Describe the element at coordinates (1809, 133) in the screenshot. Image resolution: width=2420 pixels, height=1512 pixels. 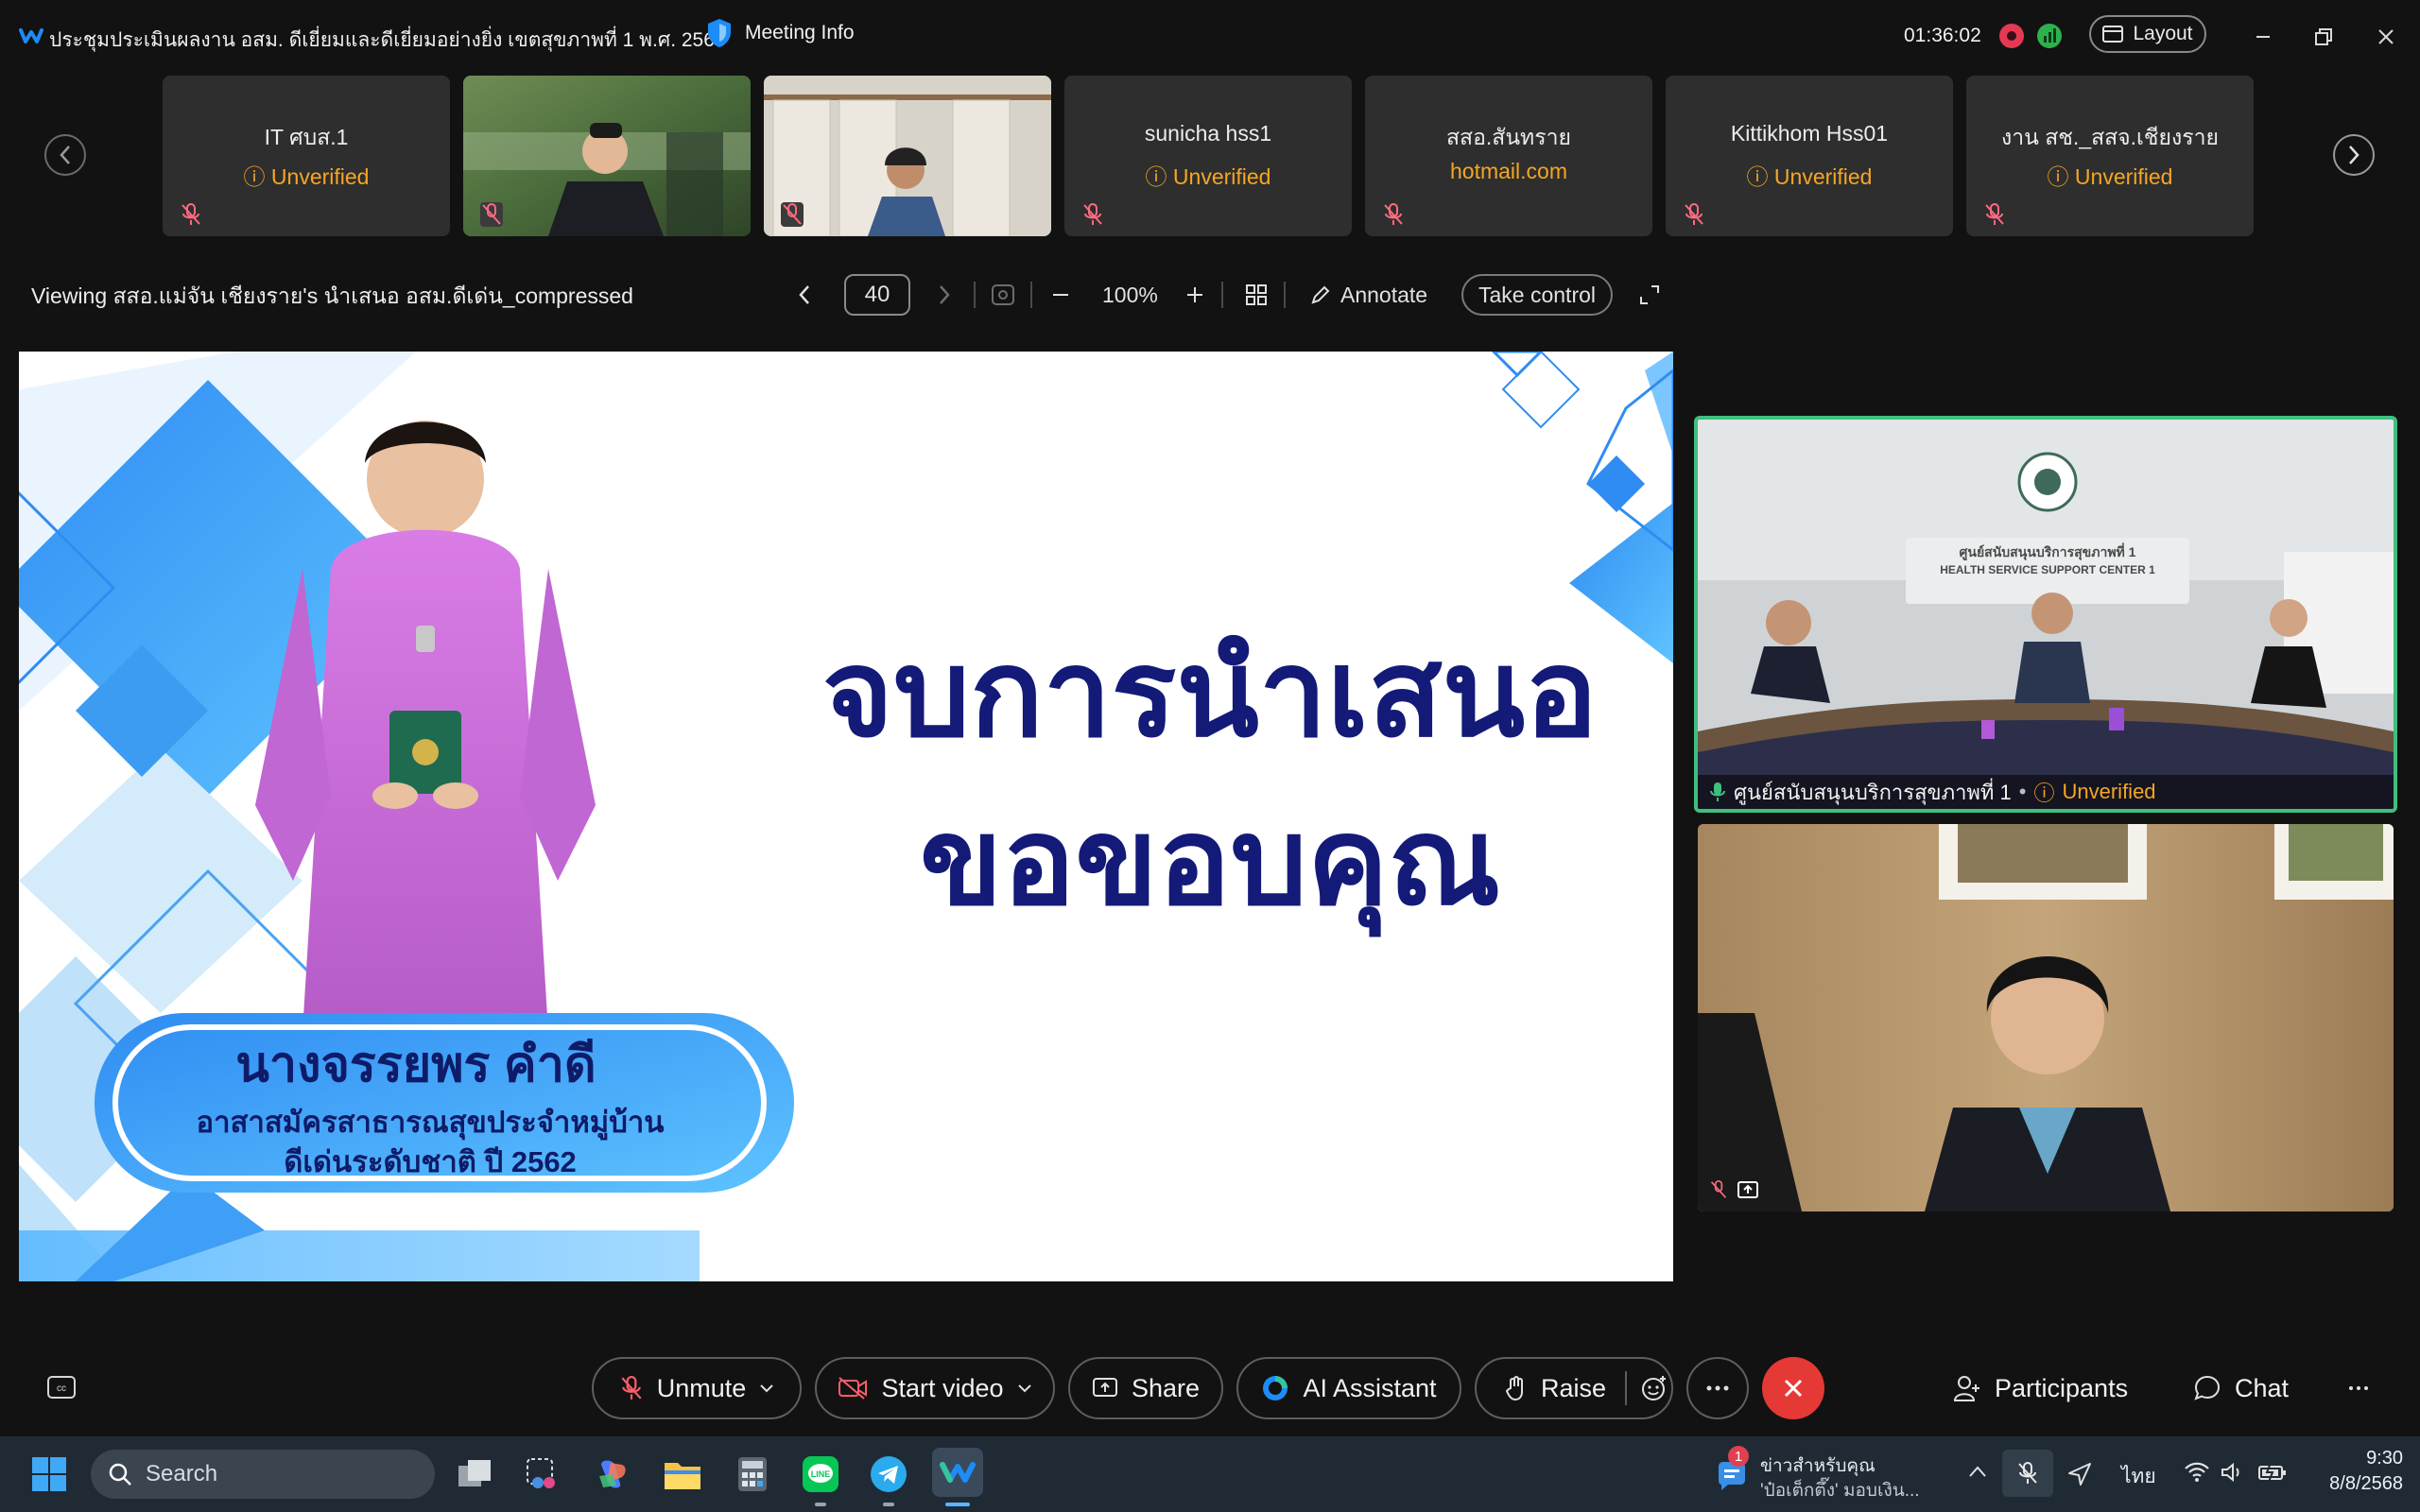
I see `participant-name: Kittikhom Hss01` at that location.